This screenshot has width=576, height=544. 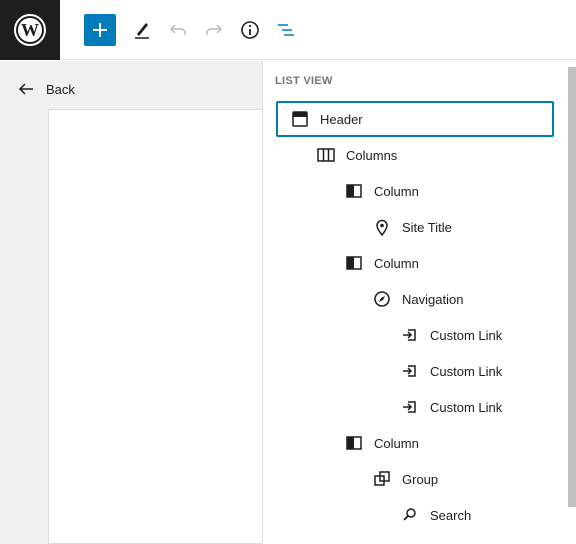 What do you see at coordinates (420, 479) in the screenshot?
I see `list-item-label: Group` at bounding box center [420, 479].